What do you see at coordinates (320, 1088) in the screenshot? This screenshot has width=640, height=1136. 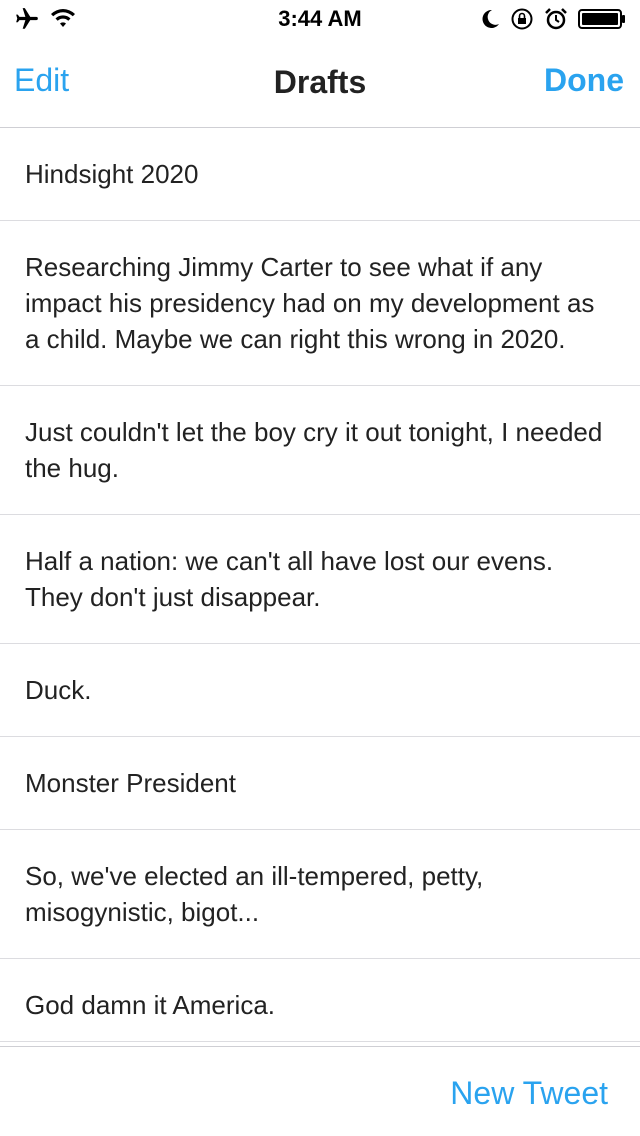 I see `bottom-toolbar: New Tweet` at bounding box center [320, 1088].